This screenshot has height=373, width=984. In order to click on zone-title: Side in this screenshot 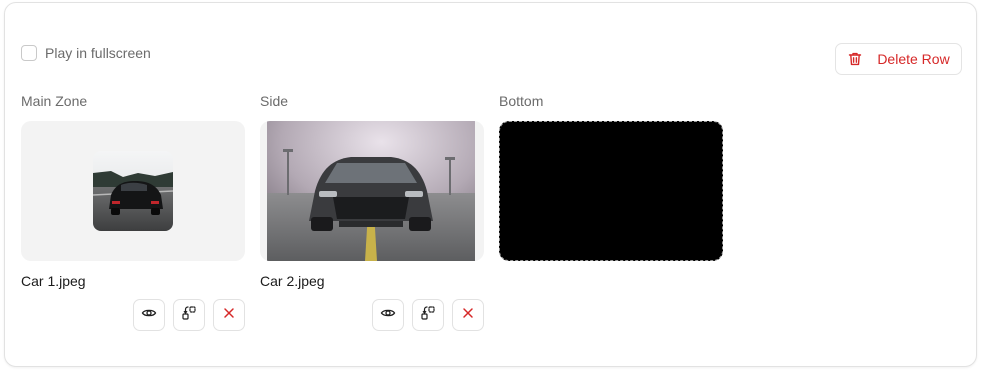, I will do `click(274, 101)`.